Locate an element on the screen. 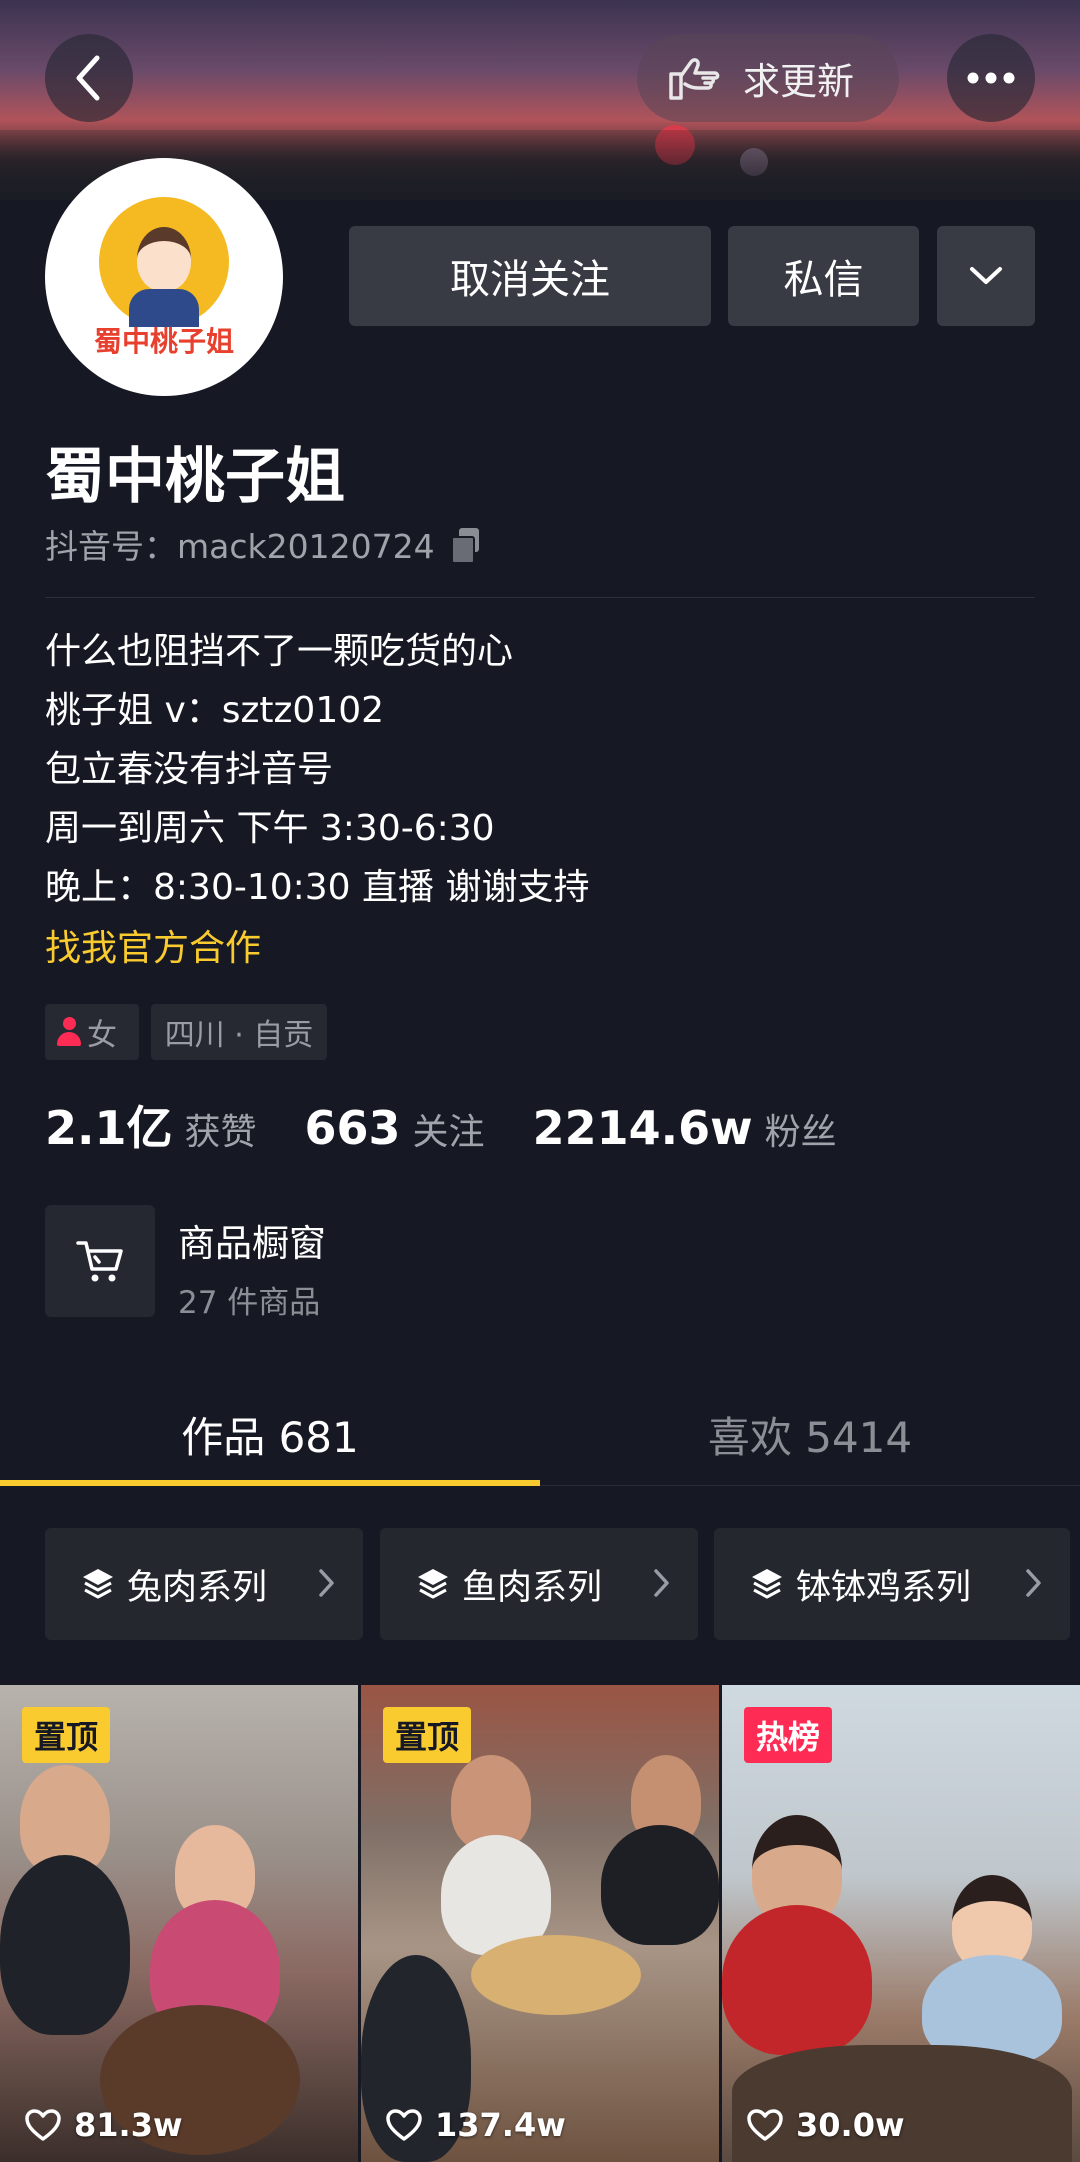 This screenshot has height=2162, width=1080. likes-label: 获赞 is located at coordinates (220, 1132).